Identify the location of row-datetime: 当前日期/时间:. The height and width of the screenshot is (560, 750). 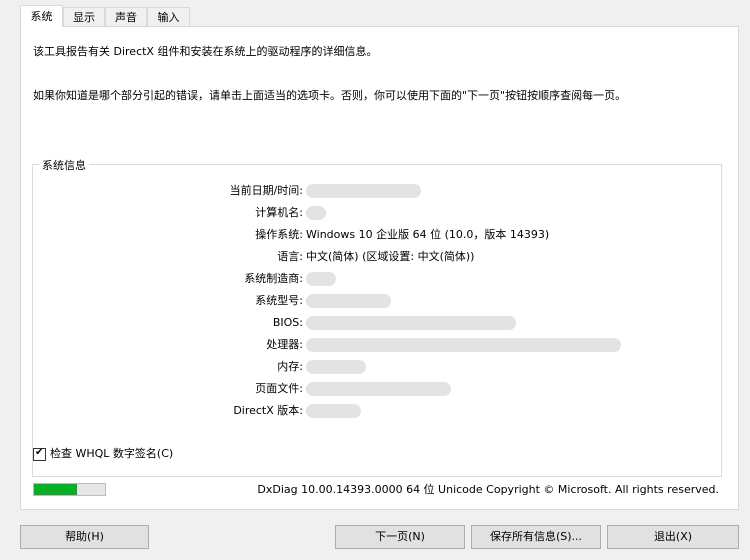
(373, 191).